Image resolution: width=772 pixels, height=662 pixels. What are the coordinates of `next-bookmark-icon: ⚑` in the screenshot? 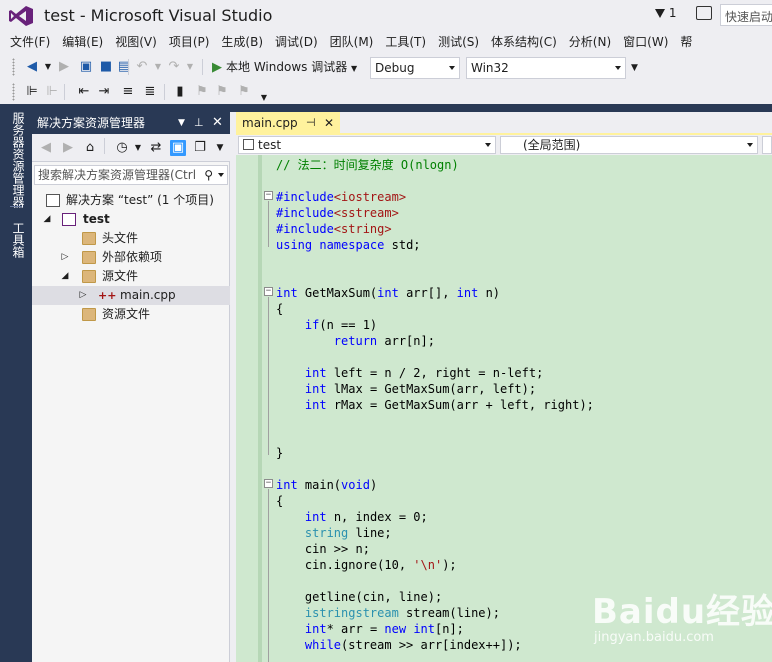 It's located at (222, 92).